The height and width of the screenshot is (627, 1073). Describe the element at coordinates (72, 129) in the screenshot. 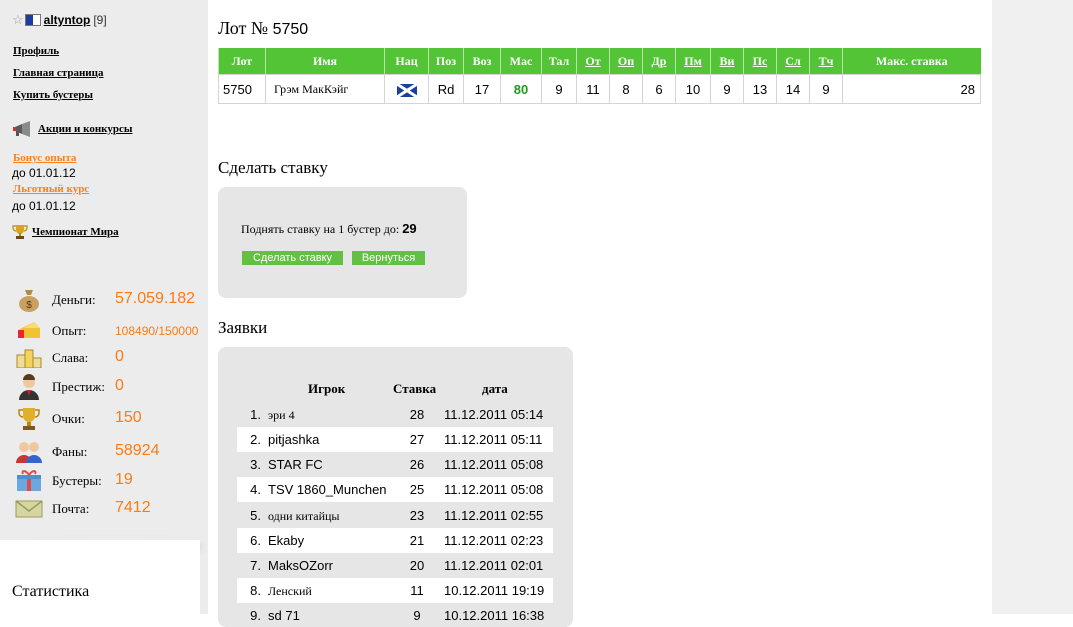

I see `promos-link: Акции и конкурсы` at that location.